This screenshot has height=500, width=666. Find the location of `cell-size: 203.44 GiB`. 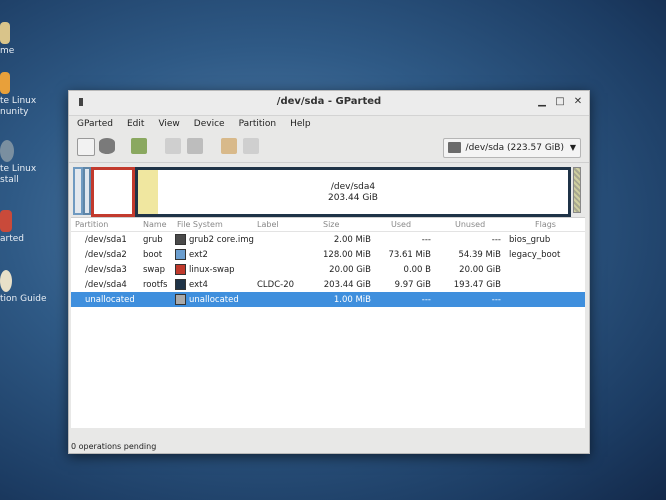

cell-size: 203.44 GiB is located at coordinates (347, 285).